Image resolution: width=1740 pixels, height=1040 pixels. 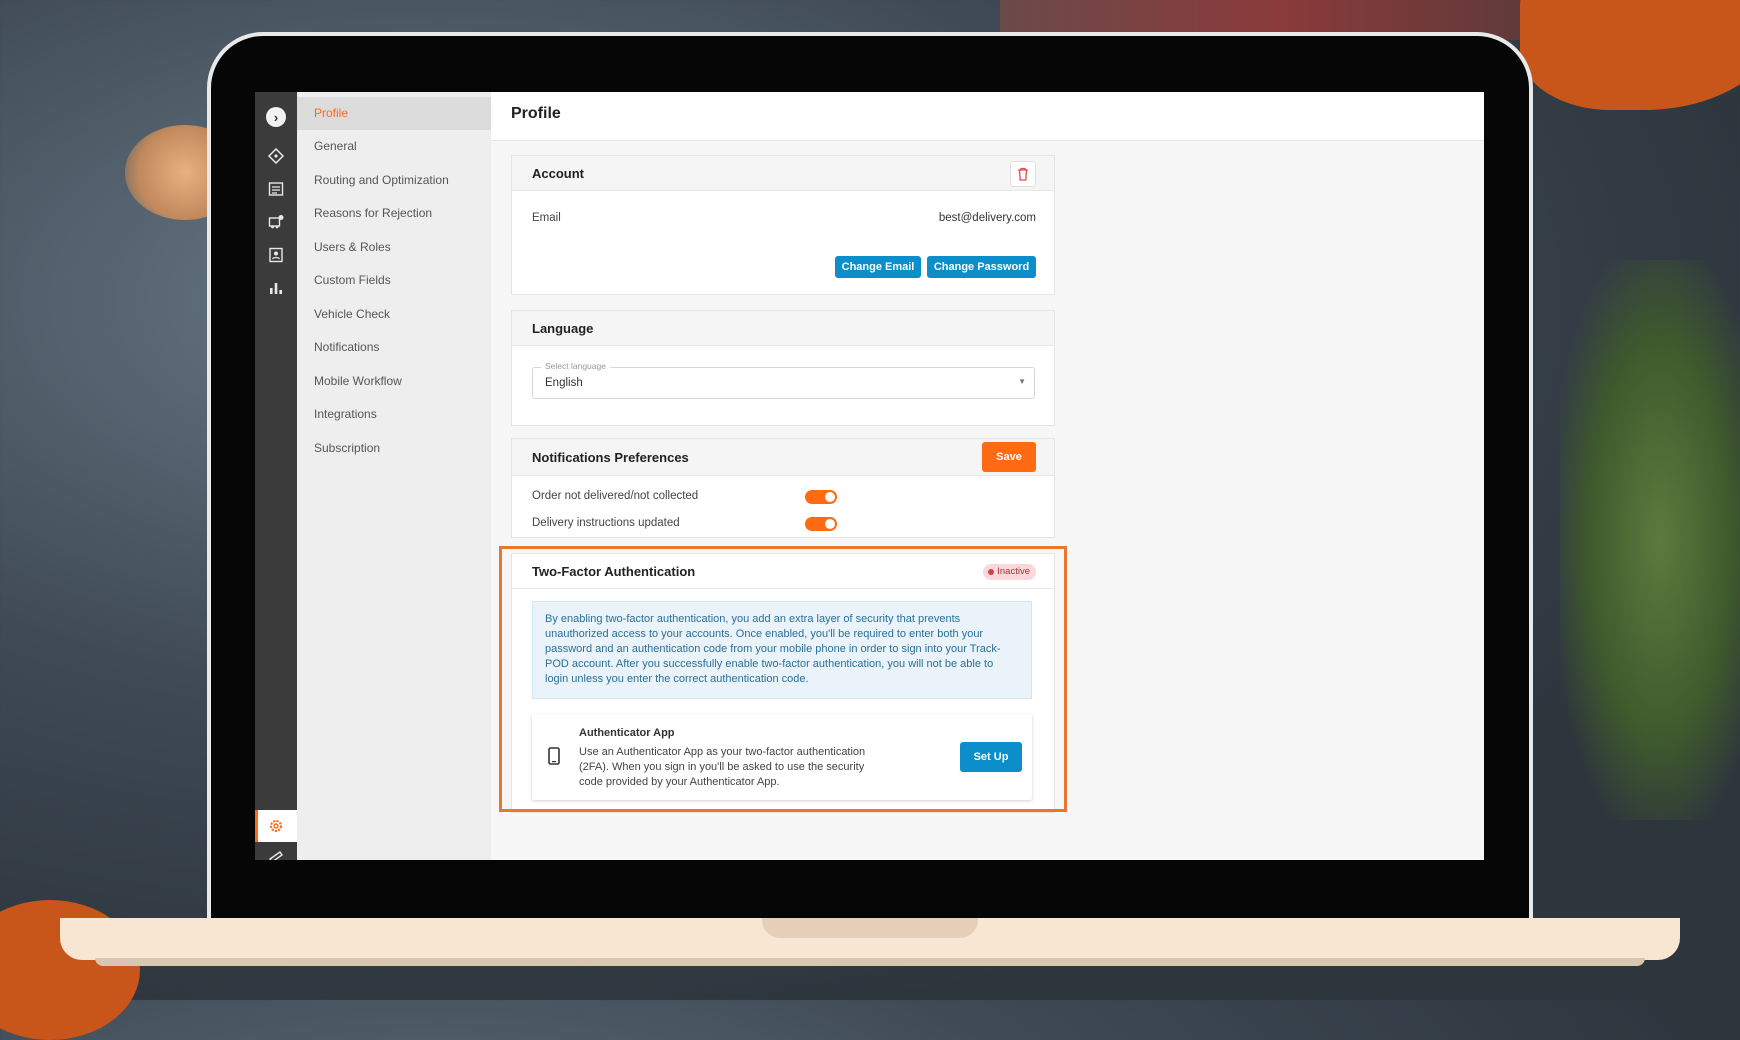 What do you see at coordinates (276, 476) in the screenshot?
I see `icon-rail: ›` at bounding box center [276, 476].